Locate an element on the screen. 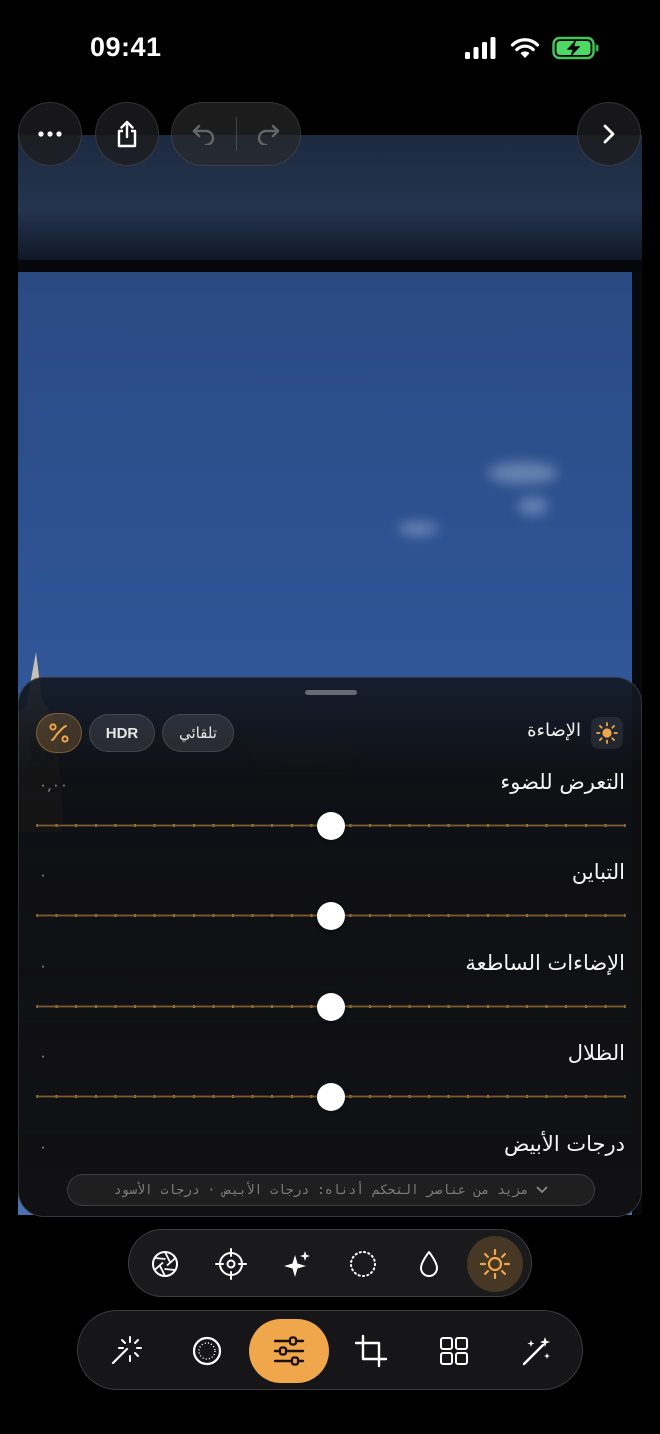 The height and width of the screenshot is (1434, 660). tab-adjust is located at coordinates (289, 1351).